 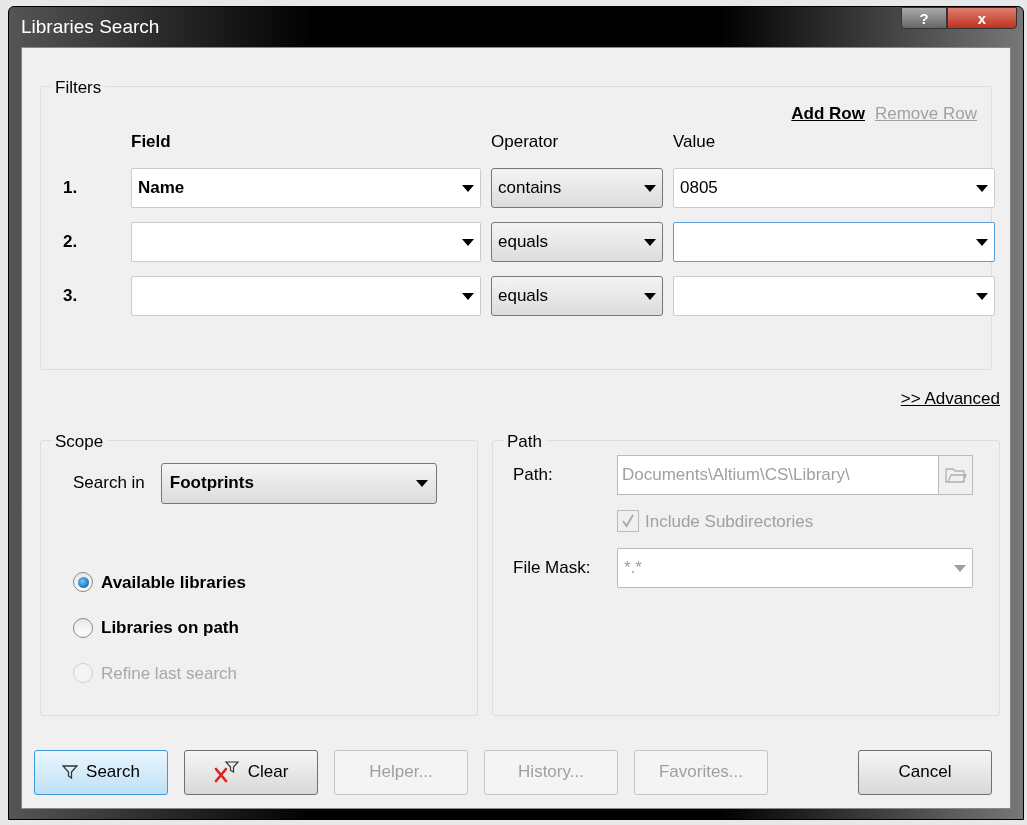 I want to click on radio-label: Refine last search, so click(x=169, y=673).